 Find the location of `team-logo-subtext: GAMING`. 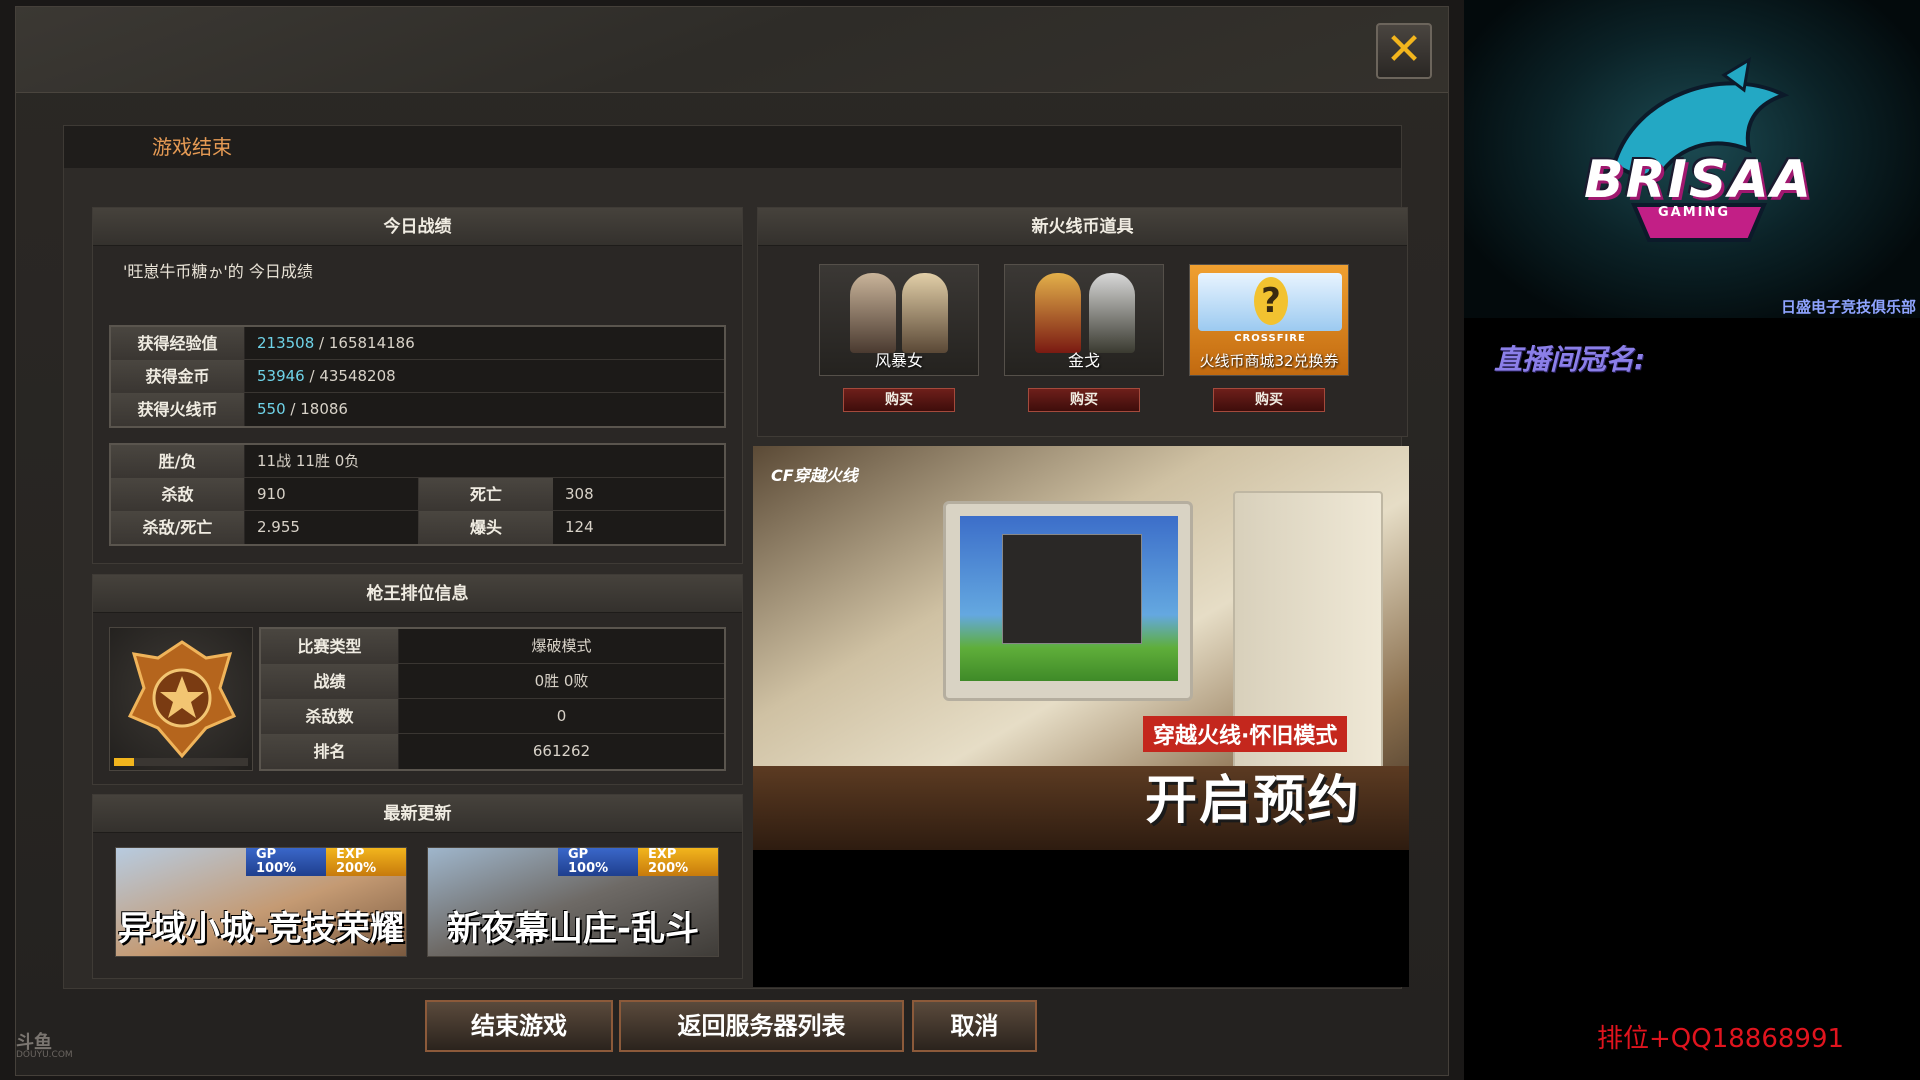

team-logo-subtext: GAMING is located at coordinates (1694, 212).